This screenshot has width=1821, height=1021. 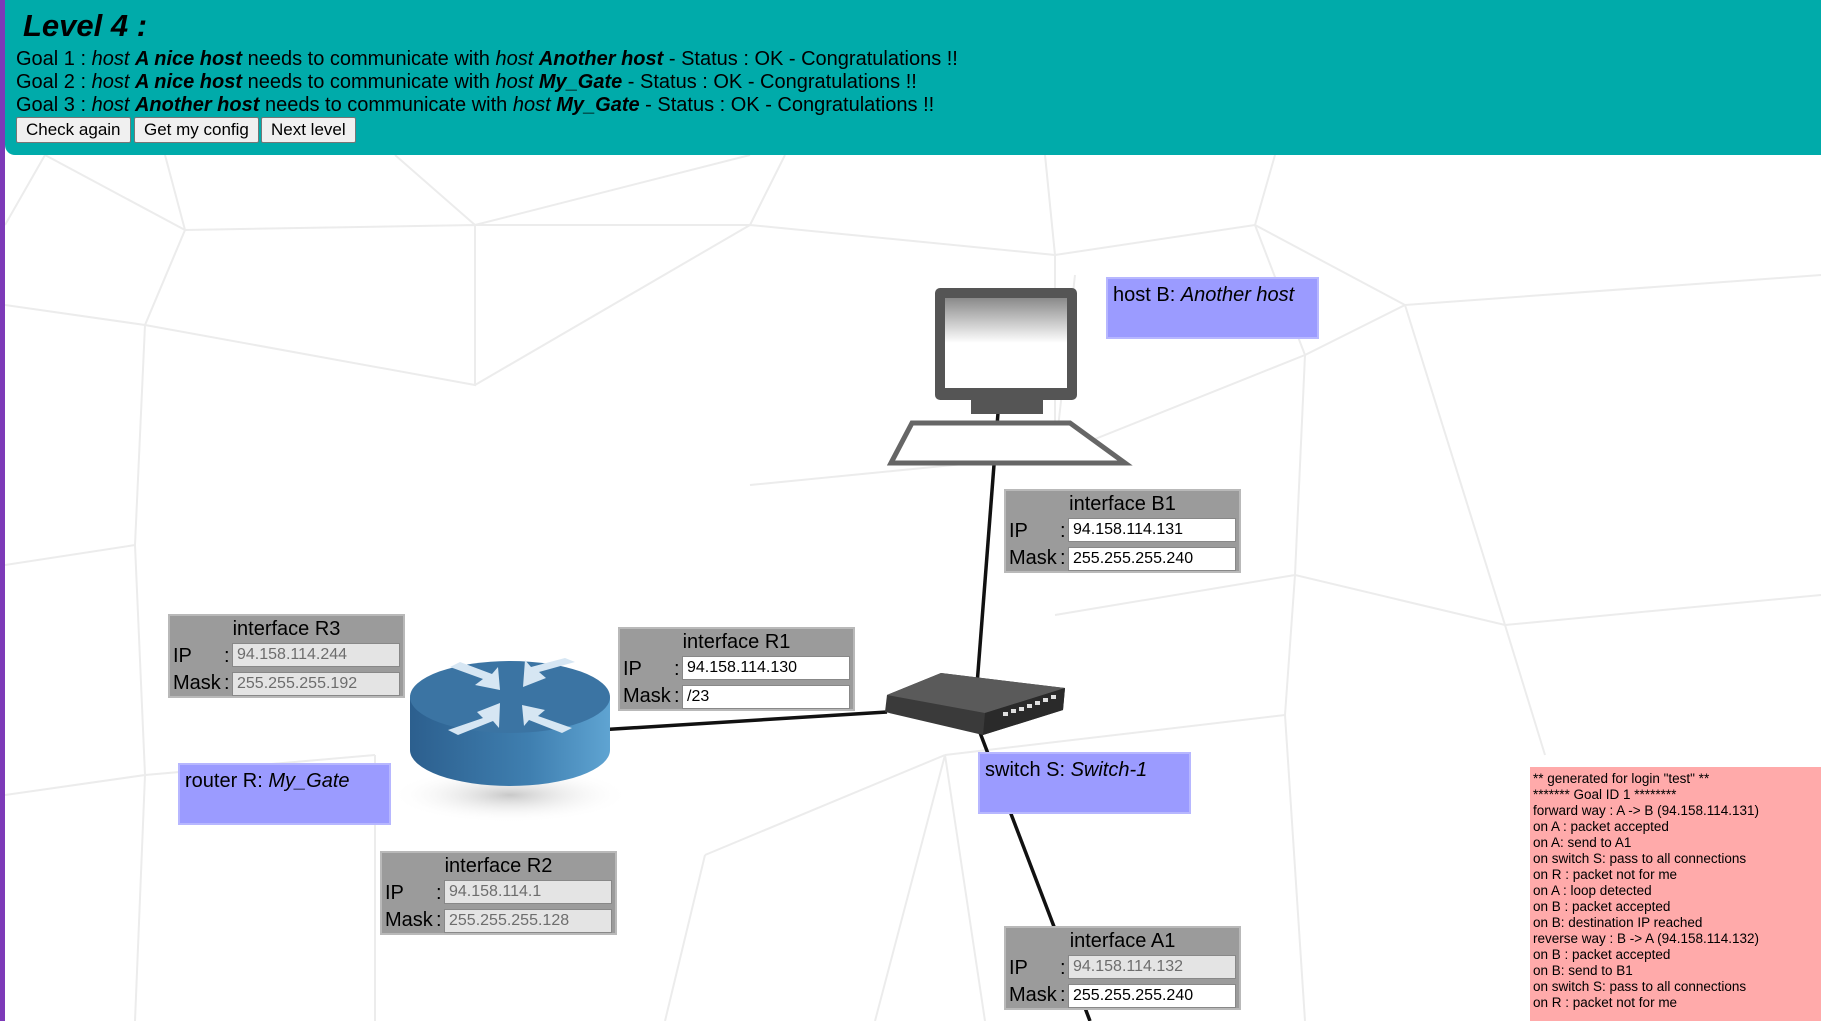 What do you see at coordinates (510, 740) in the screenshot?
I see `router-icon` at bounding box center [510, 740].